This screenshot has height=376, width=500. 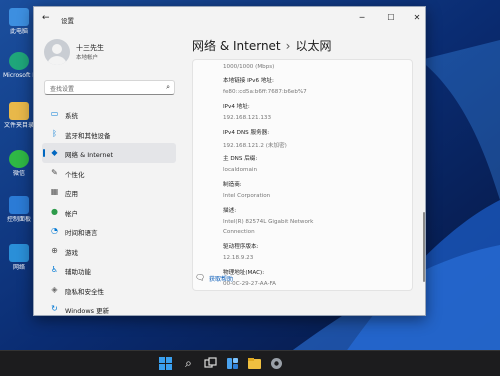 I want to click on description-label: 描述:, so click(x=230, y=211).